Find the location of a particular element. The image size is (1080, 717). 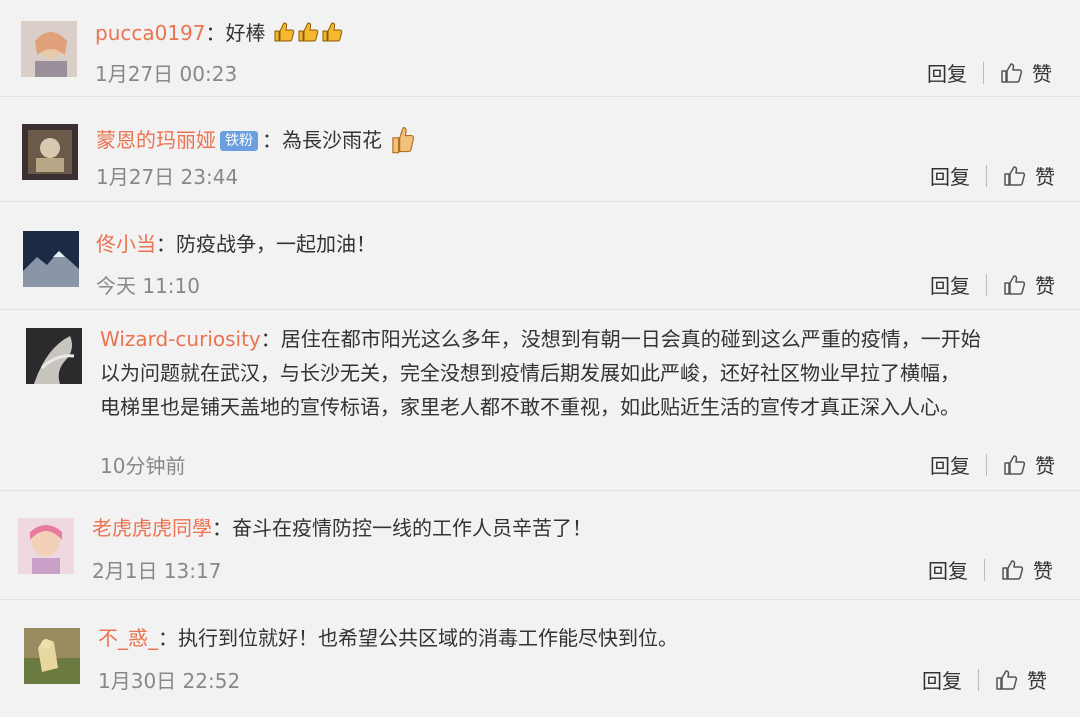

comment-time: 1月27日 23:44 is located at coordinates (167, 177).